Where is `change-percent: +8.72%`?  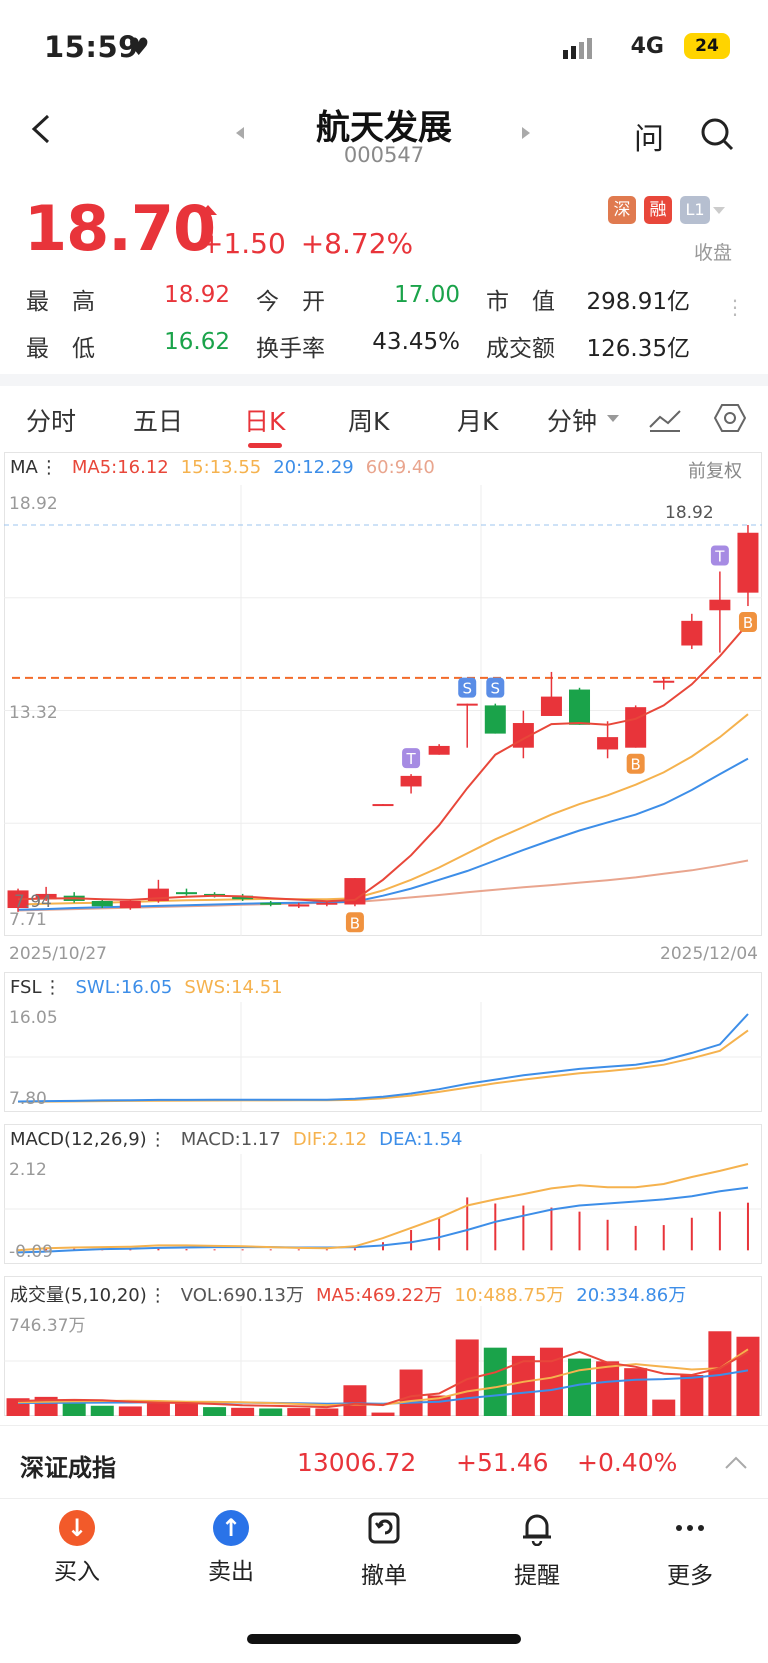
change-percent: +8.72% is located at coordinates (357, 243).